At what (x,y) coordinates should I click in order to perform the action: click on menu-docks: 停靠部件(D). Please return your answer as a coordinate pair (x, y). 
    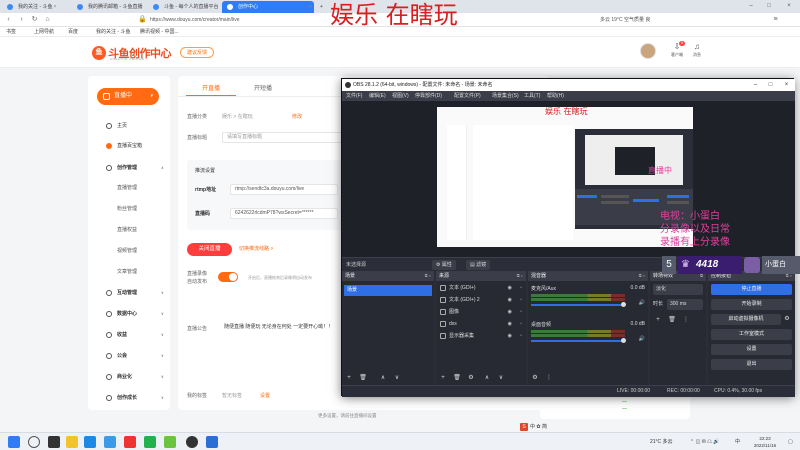
    Looking at the image, I should click on (428, 96).